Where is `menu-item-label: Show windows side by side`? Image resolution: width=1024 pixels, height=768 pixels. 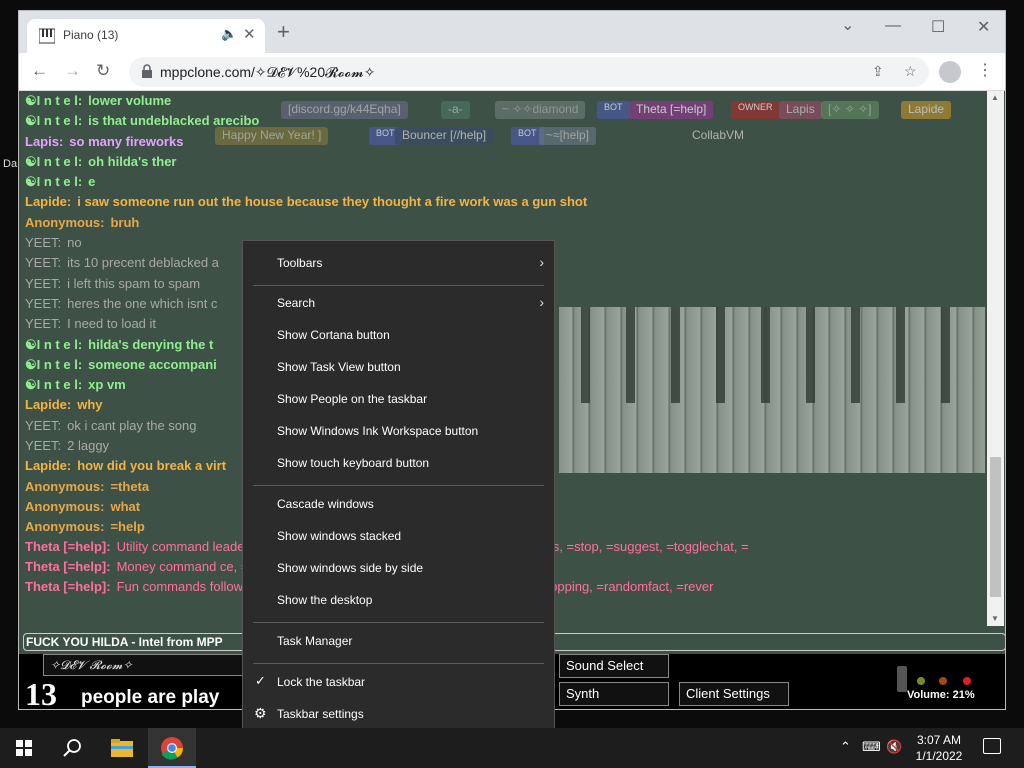 menu-item-label: Show windows side by side is located at coordinates (350, 568).